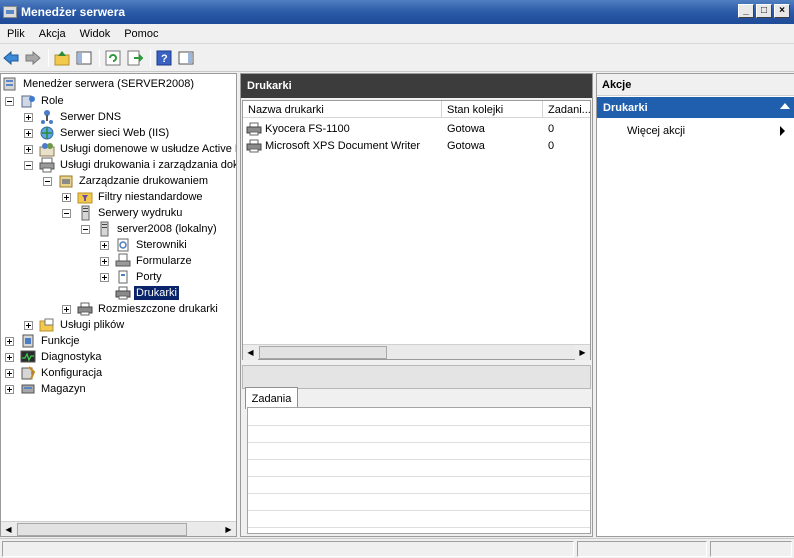  Describe the element at coordinates (85, 213) in the screenshot. I see `servers-icon` at that location.